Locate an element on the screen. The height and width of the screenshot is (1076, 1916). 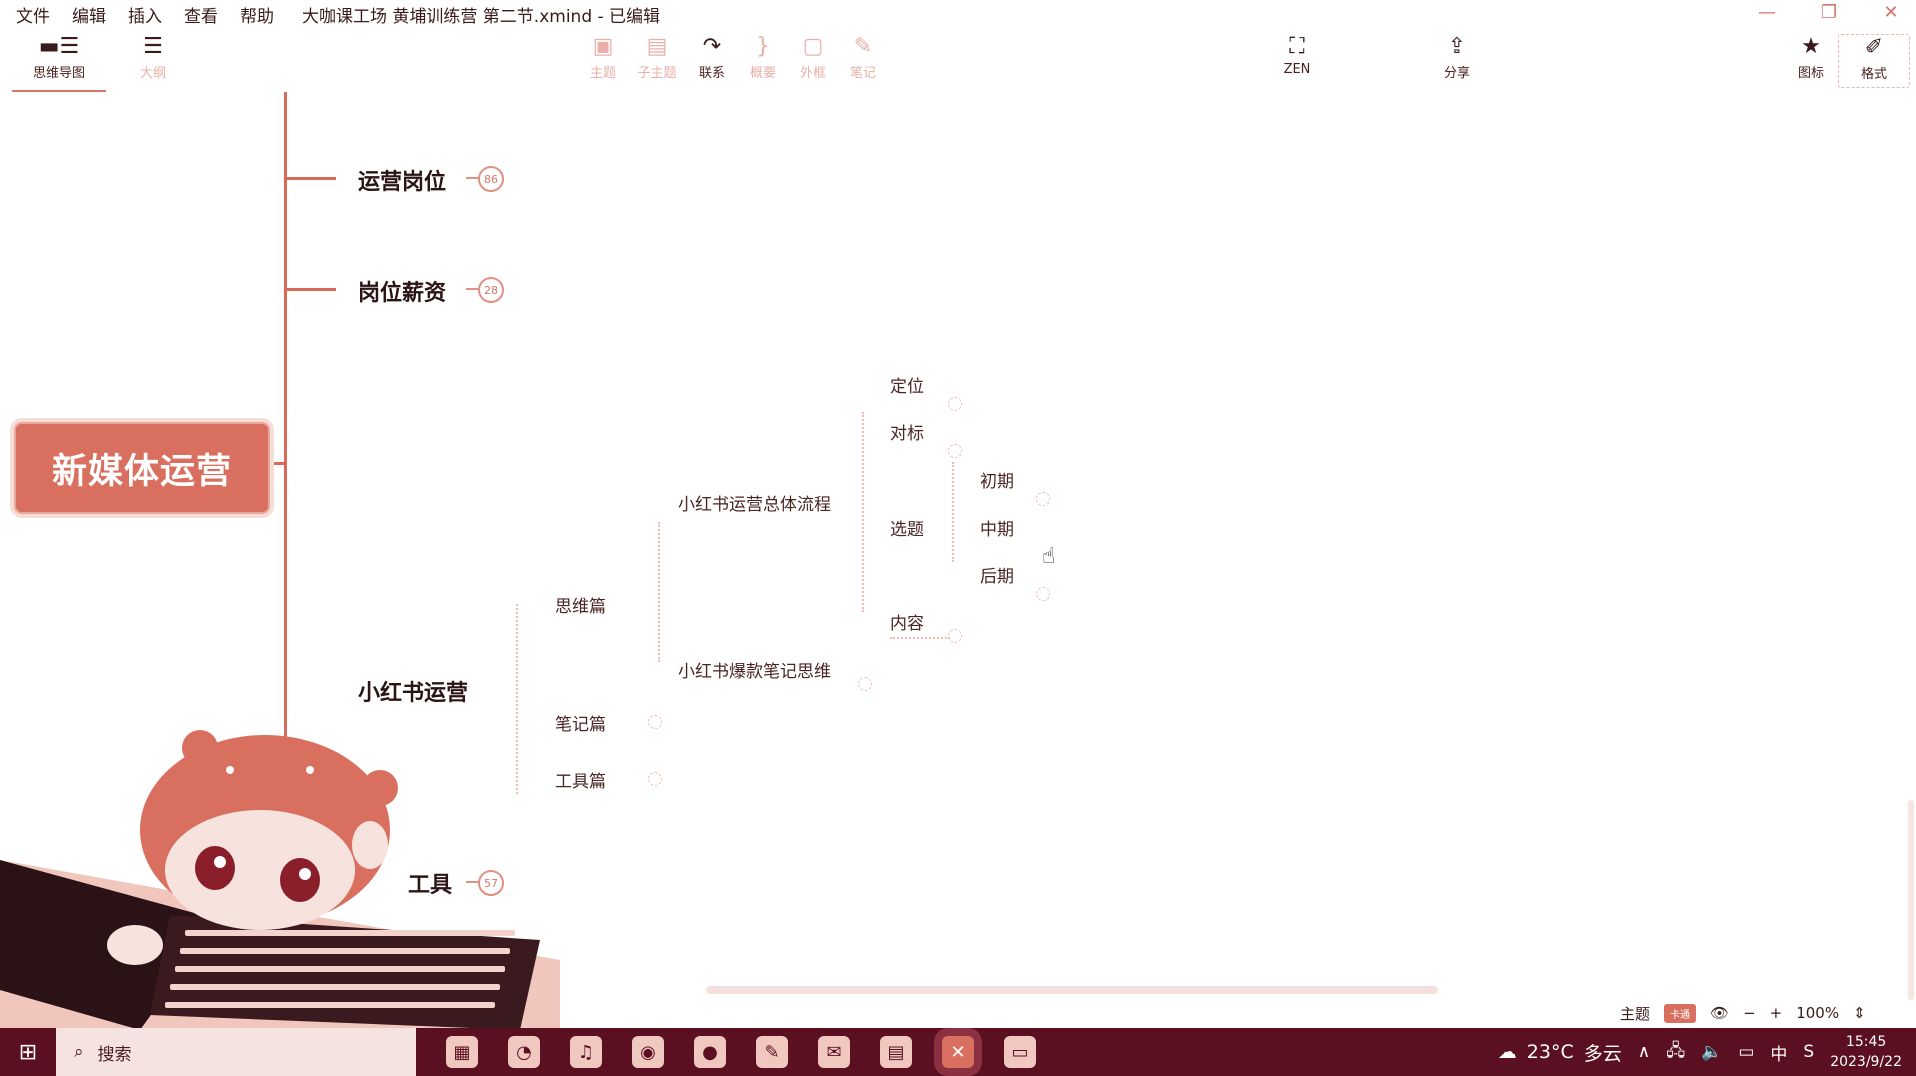
horizontal-scrollbar is located at coordinates (1072, 990).